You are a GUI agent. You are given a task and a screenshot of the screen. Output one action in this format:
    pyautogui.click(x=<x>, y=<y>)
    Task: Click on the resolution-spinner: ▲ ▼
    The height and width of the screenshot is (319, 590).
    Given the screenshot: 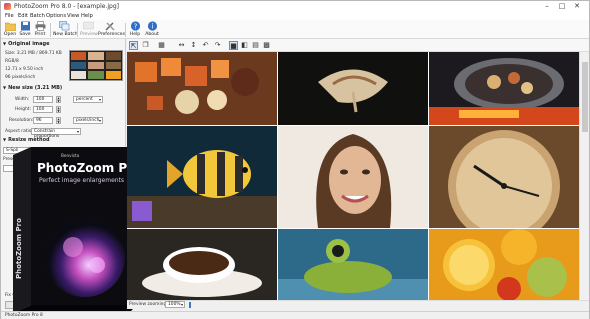 What is the action you would take?
    pyautogui.click(x=58, y=120)
    